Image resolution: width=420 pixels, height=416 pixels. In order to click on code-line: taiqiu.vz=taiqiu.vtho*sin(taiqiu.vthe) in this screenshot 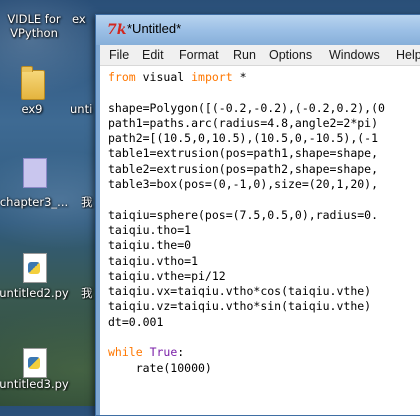, I will do `click(246, 306)`.